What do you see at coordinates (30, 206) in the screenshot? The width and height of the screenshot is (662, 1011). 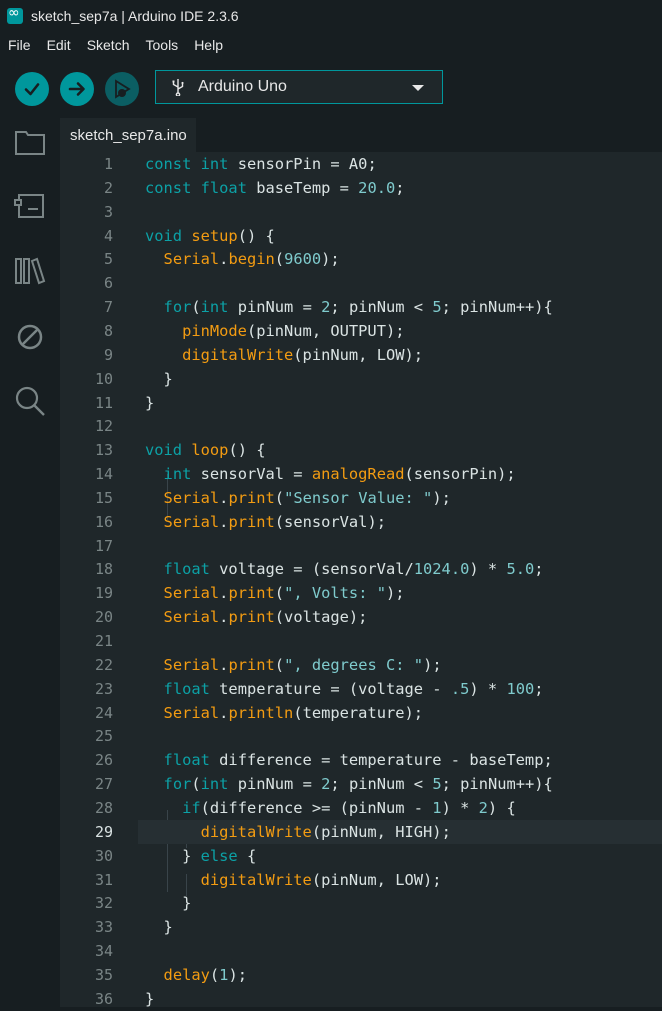 I see `boards-manager-icon` at bounding box center [30, 206].